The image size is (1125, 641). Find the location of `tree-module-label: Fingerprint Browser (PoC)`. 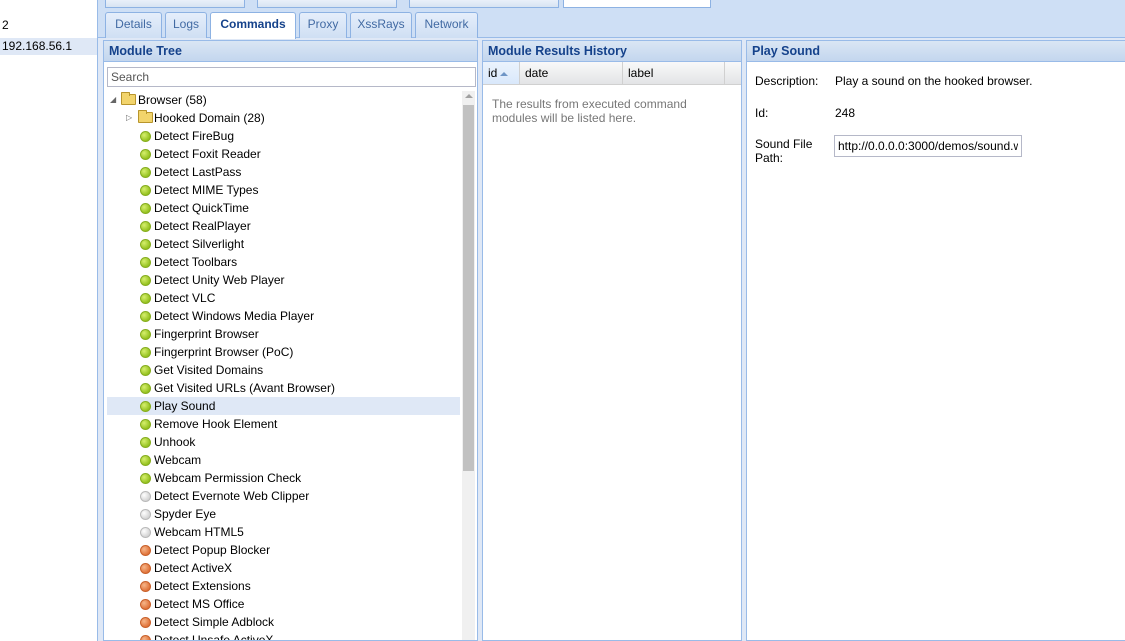

tree-module-label: Fingerprint Browser (PoC) is located at coordinates (224, 352).